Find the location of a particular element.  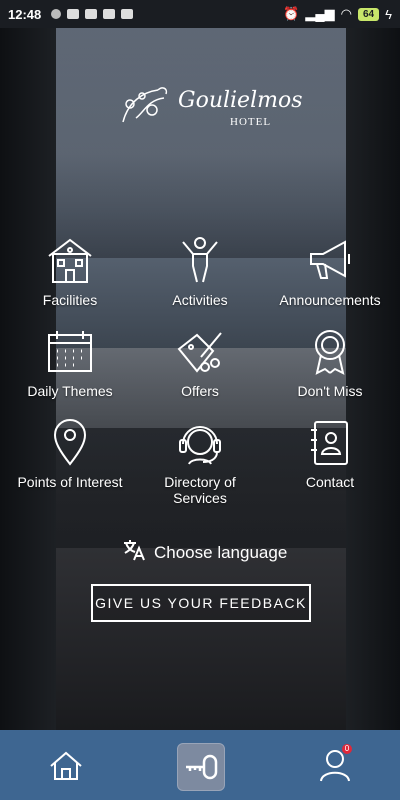

battery-icon: 64 is located at coordinates (368, 14).